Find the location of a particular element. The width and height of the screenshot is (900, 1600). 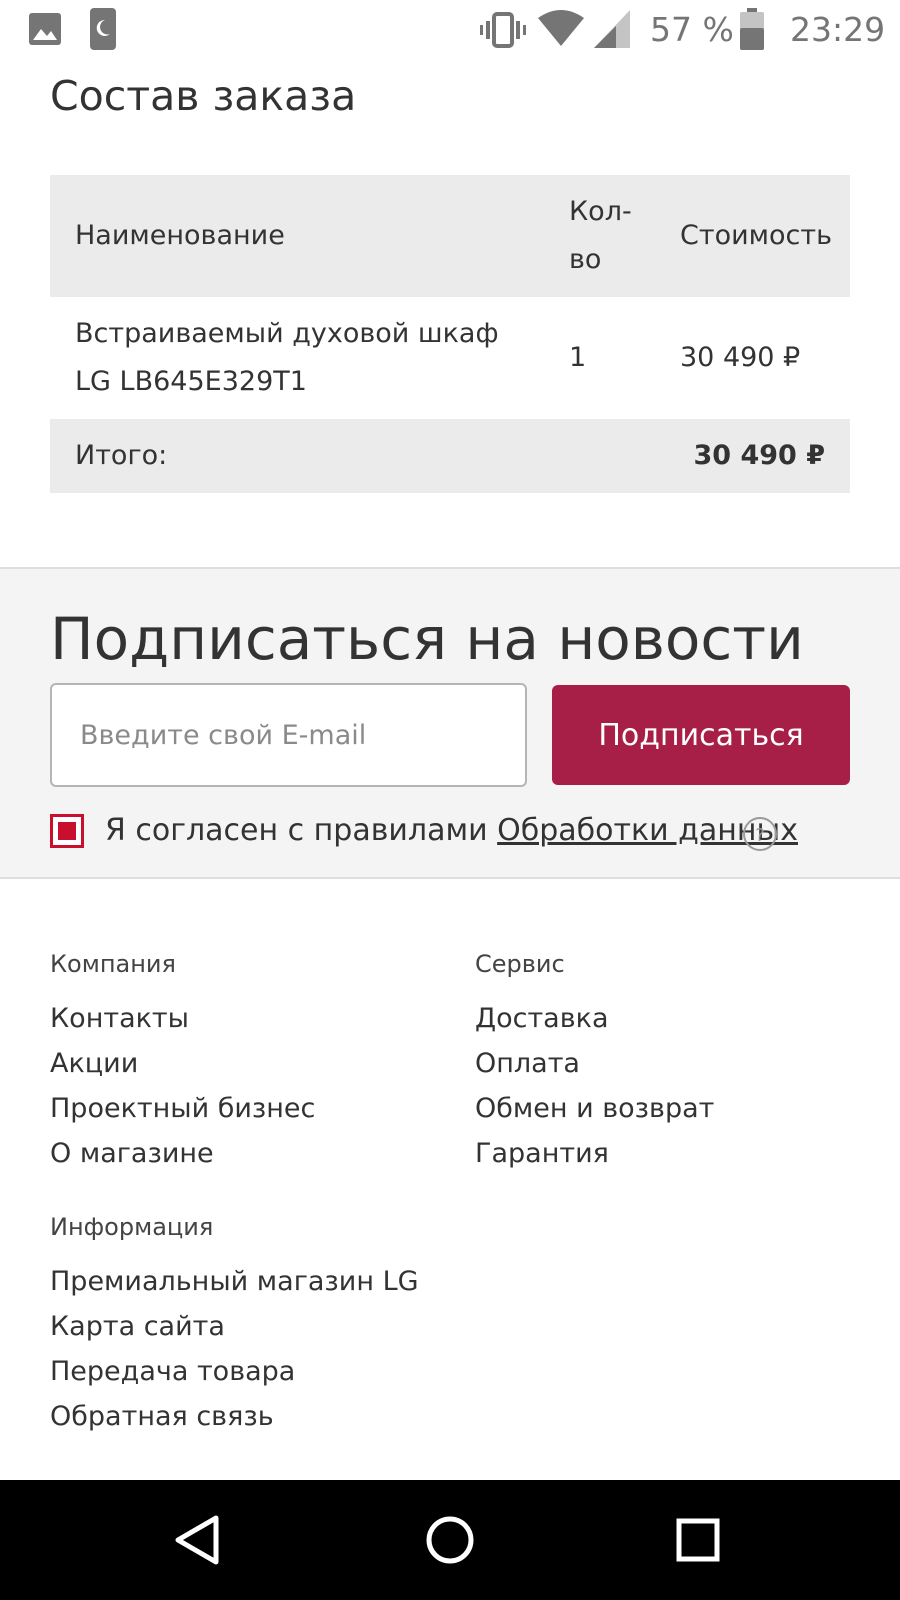

home-icon is located at coordinates (450, 1540).